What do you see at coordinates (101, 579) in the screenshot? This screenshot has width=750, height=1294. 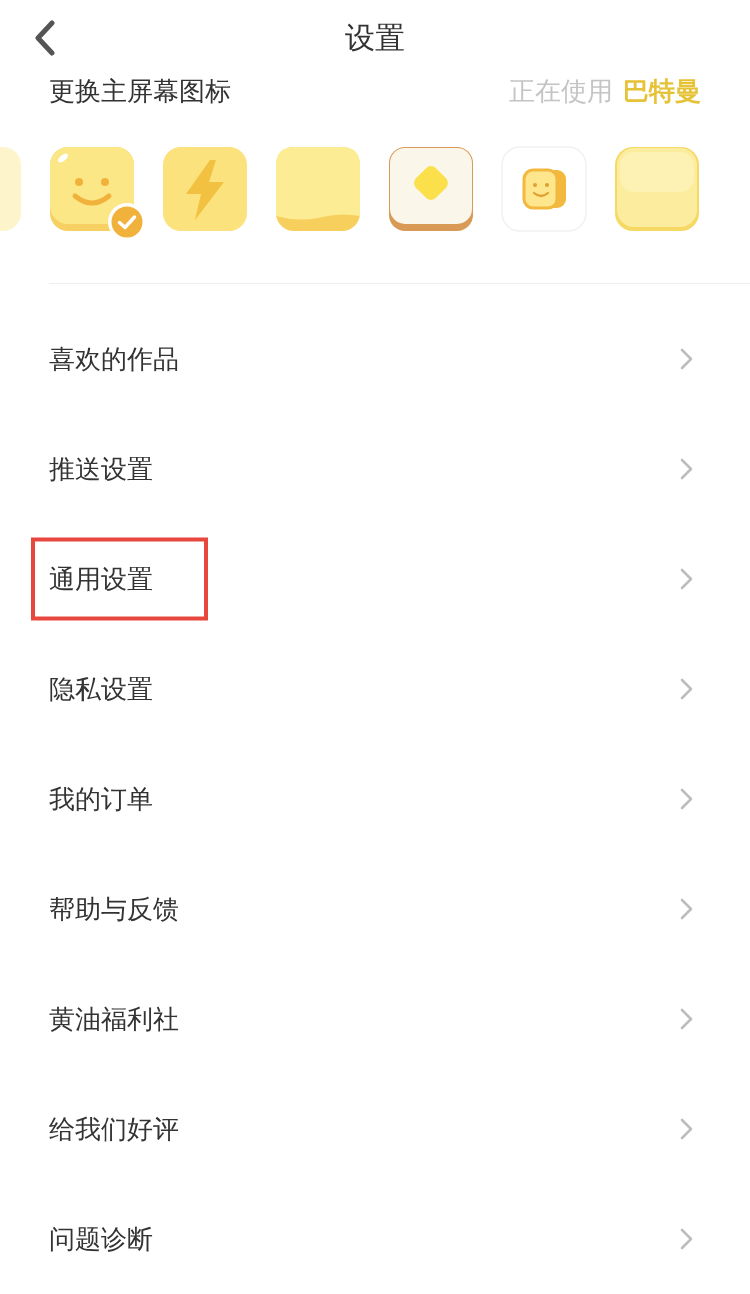 I see `menu-item-label: 通用设置` at bounding box center [101, 579].